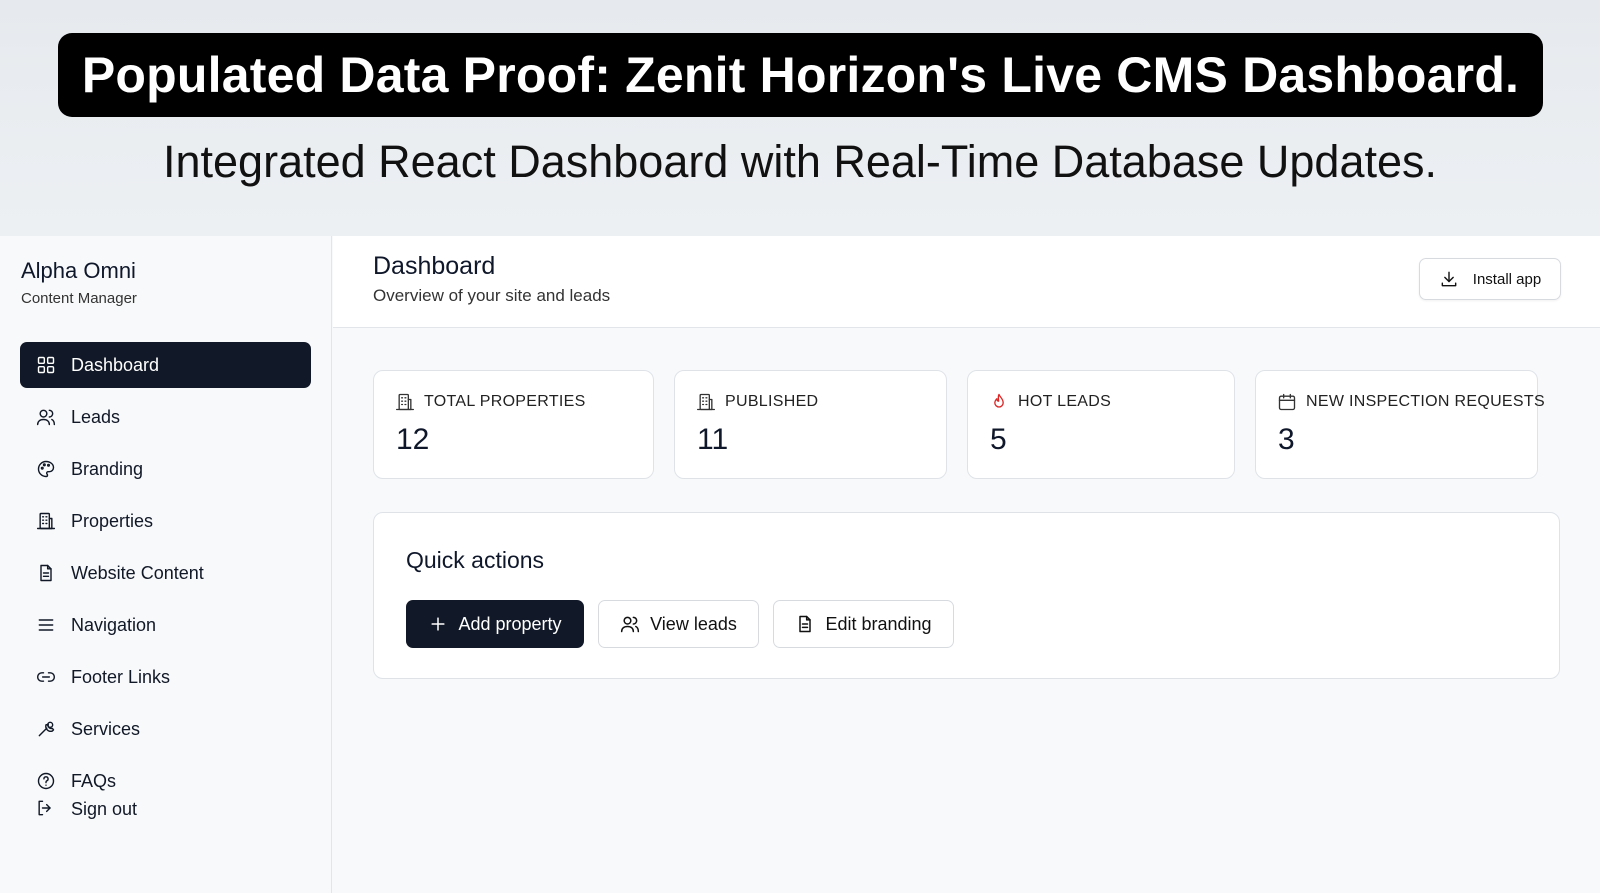 The height and width of the screenshot is (893, 1600). What do you see at coordinates (106, 728) in the screenshot?
I see `sidebar-item-label: Services` at bounding box center [106, 728].